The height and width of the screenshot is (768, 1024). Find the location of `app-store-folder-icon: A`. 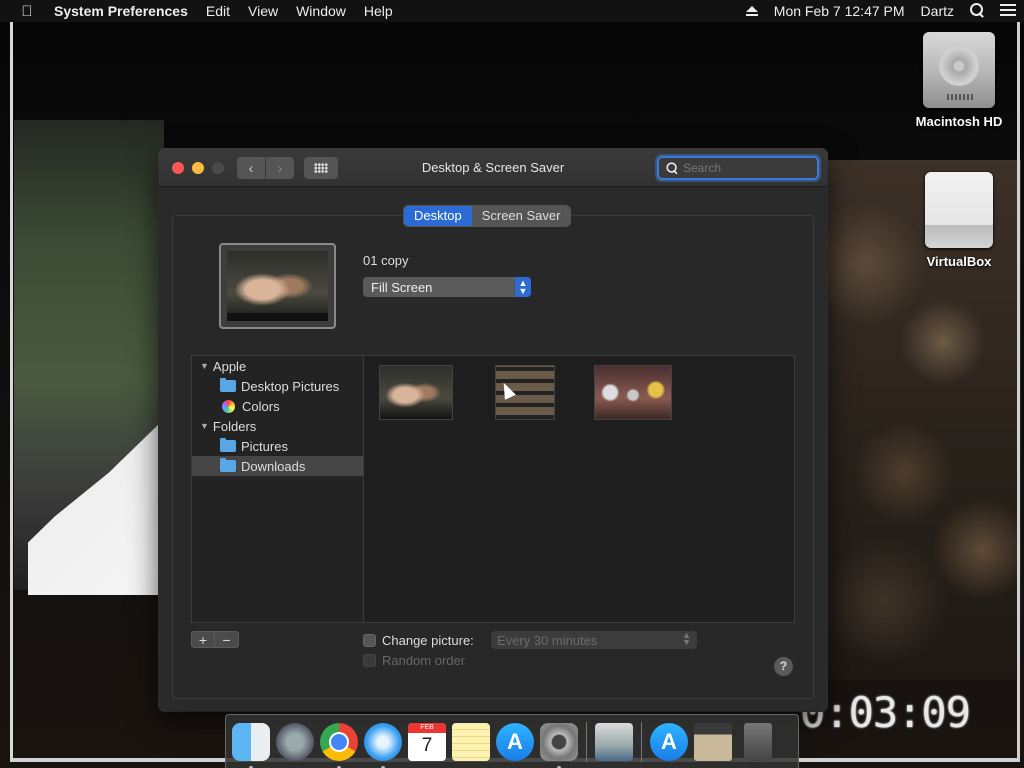

app-store-folder-icon: A is located at coordinates (669, 741).